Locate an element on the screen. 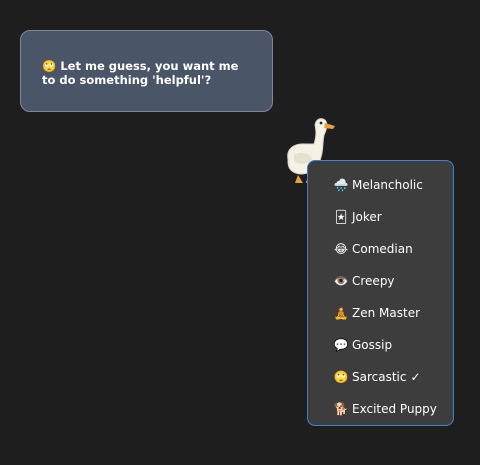  menu-item-sarcastic: 🙄 Sarcastic ✓ is located at coordinates (380, 377).